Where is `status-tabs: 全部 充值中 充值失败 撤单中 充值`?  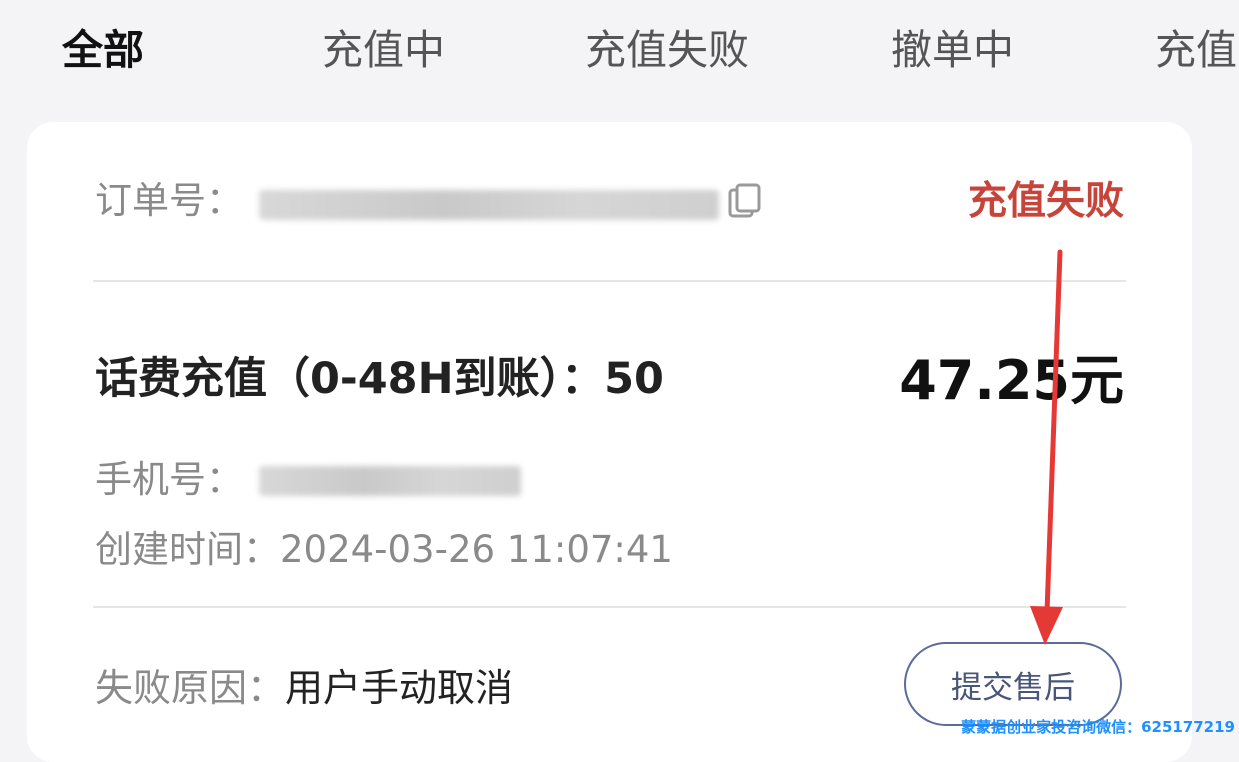 status-tabs: 全部 充值中 充值失败 撤单中 充值 is located at coordinates (619, 52).